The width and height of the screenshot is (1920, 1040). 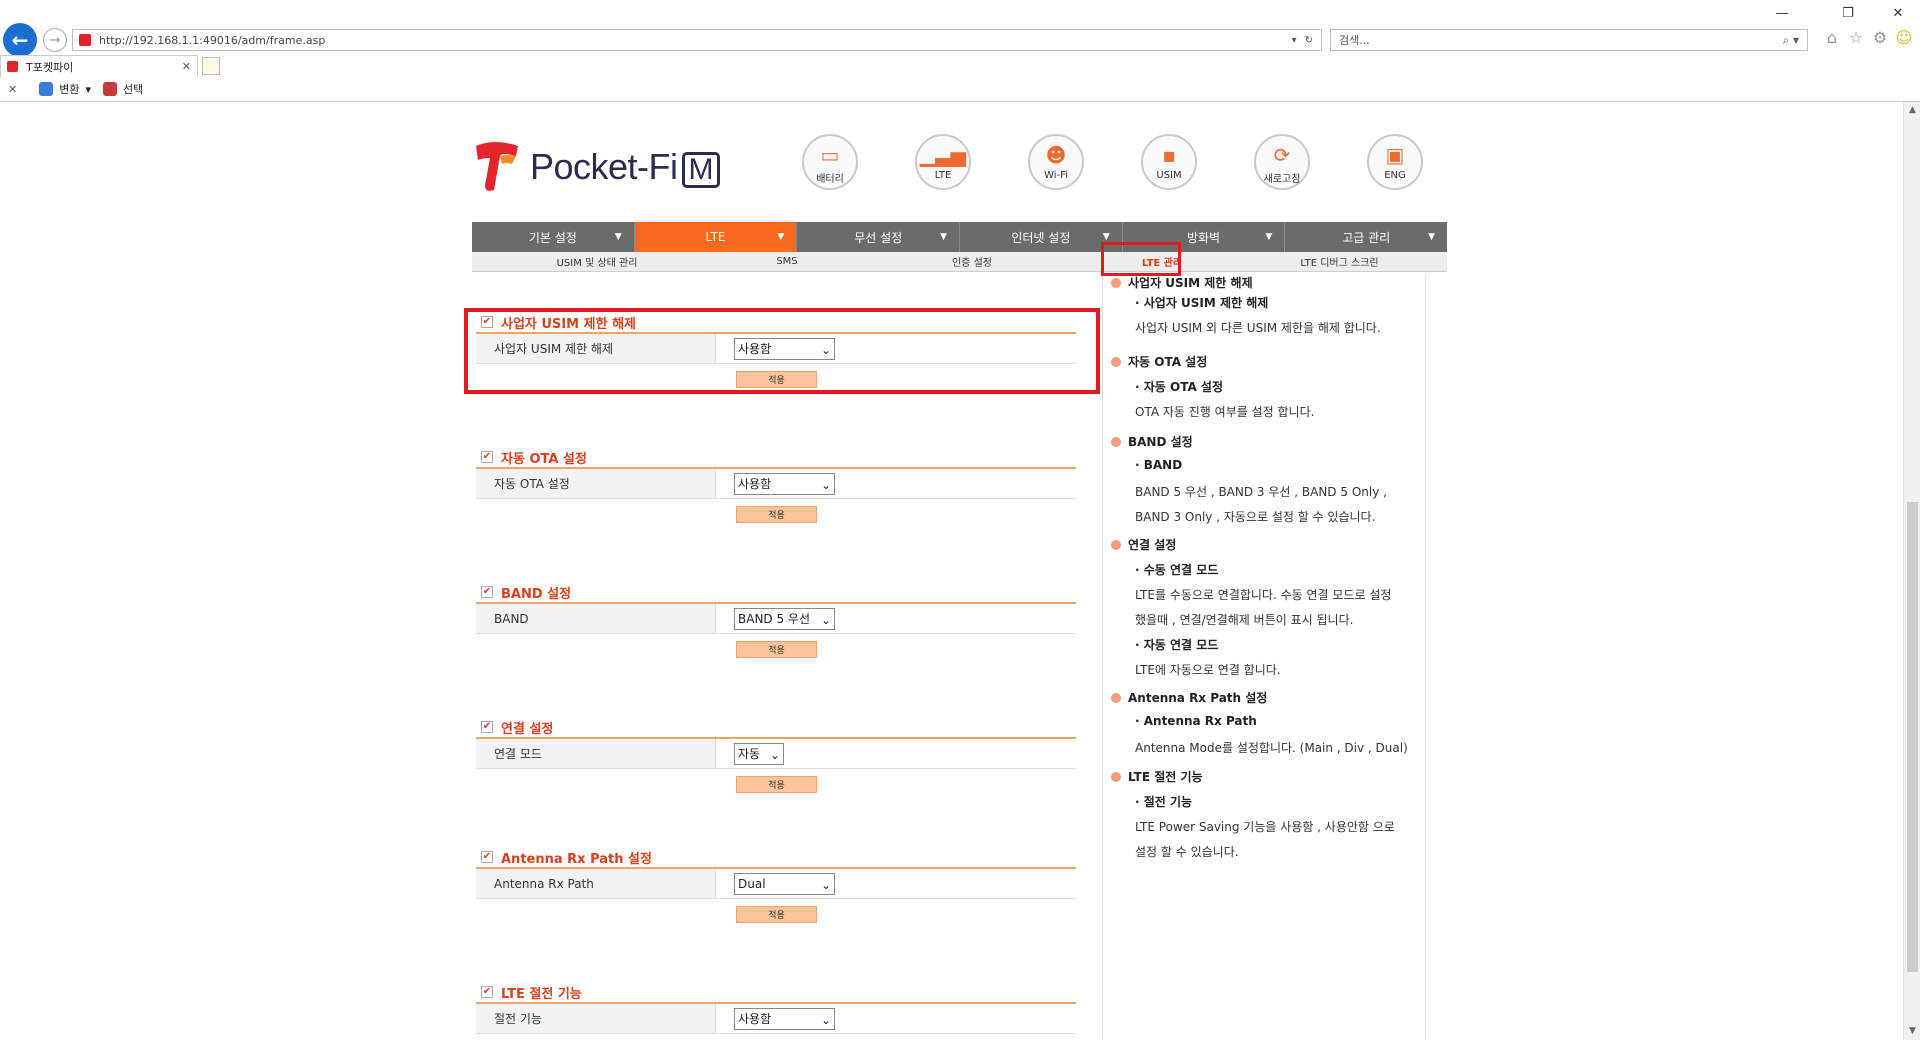 I want to click on logo-text: Pocket-Fi M, so click(x=625, y=167).